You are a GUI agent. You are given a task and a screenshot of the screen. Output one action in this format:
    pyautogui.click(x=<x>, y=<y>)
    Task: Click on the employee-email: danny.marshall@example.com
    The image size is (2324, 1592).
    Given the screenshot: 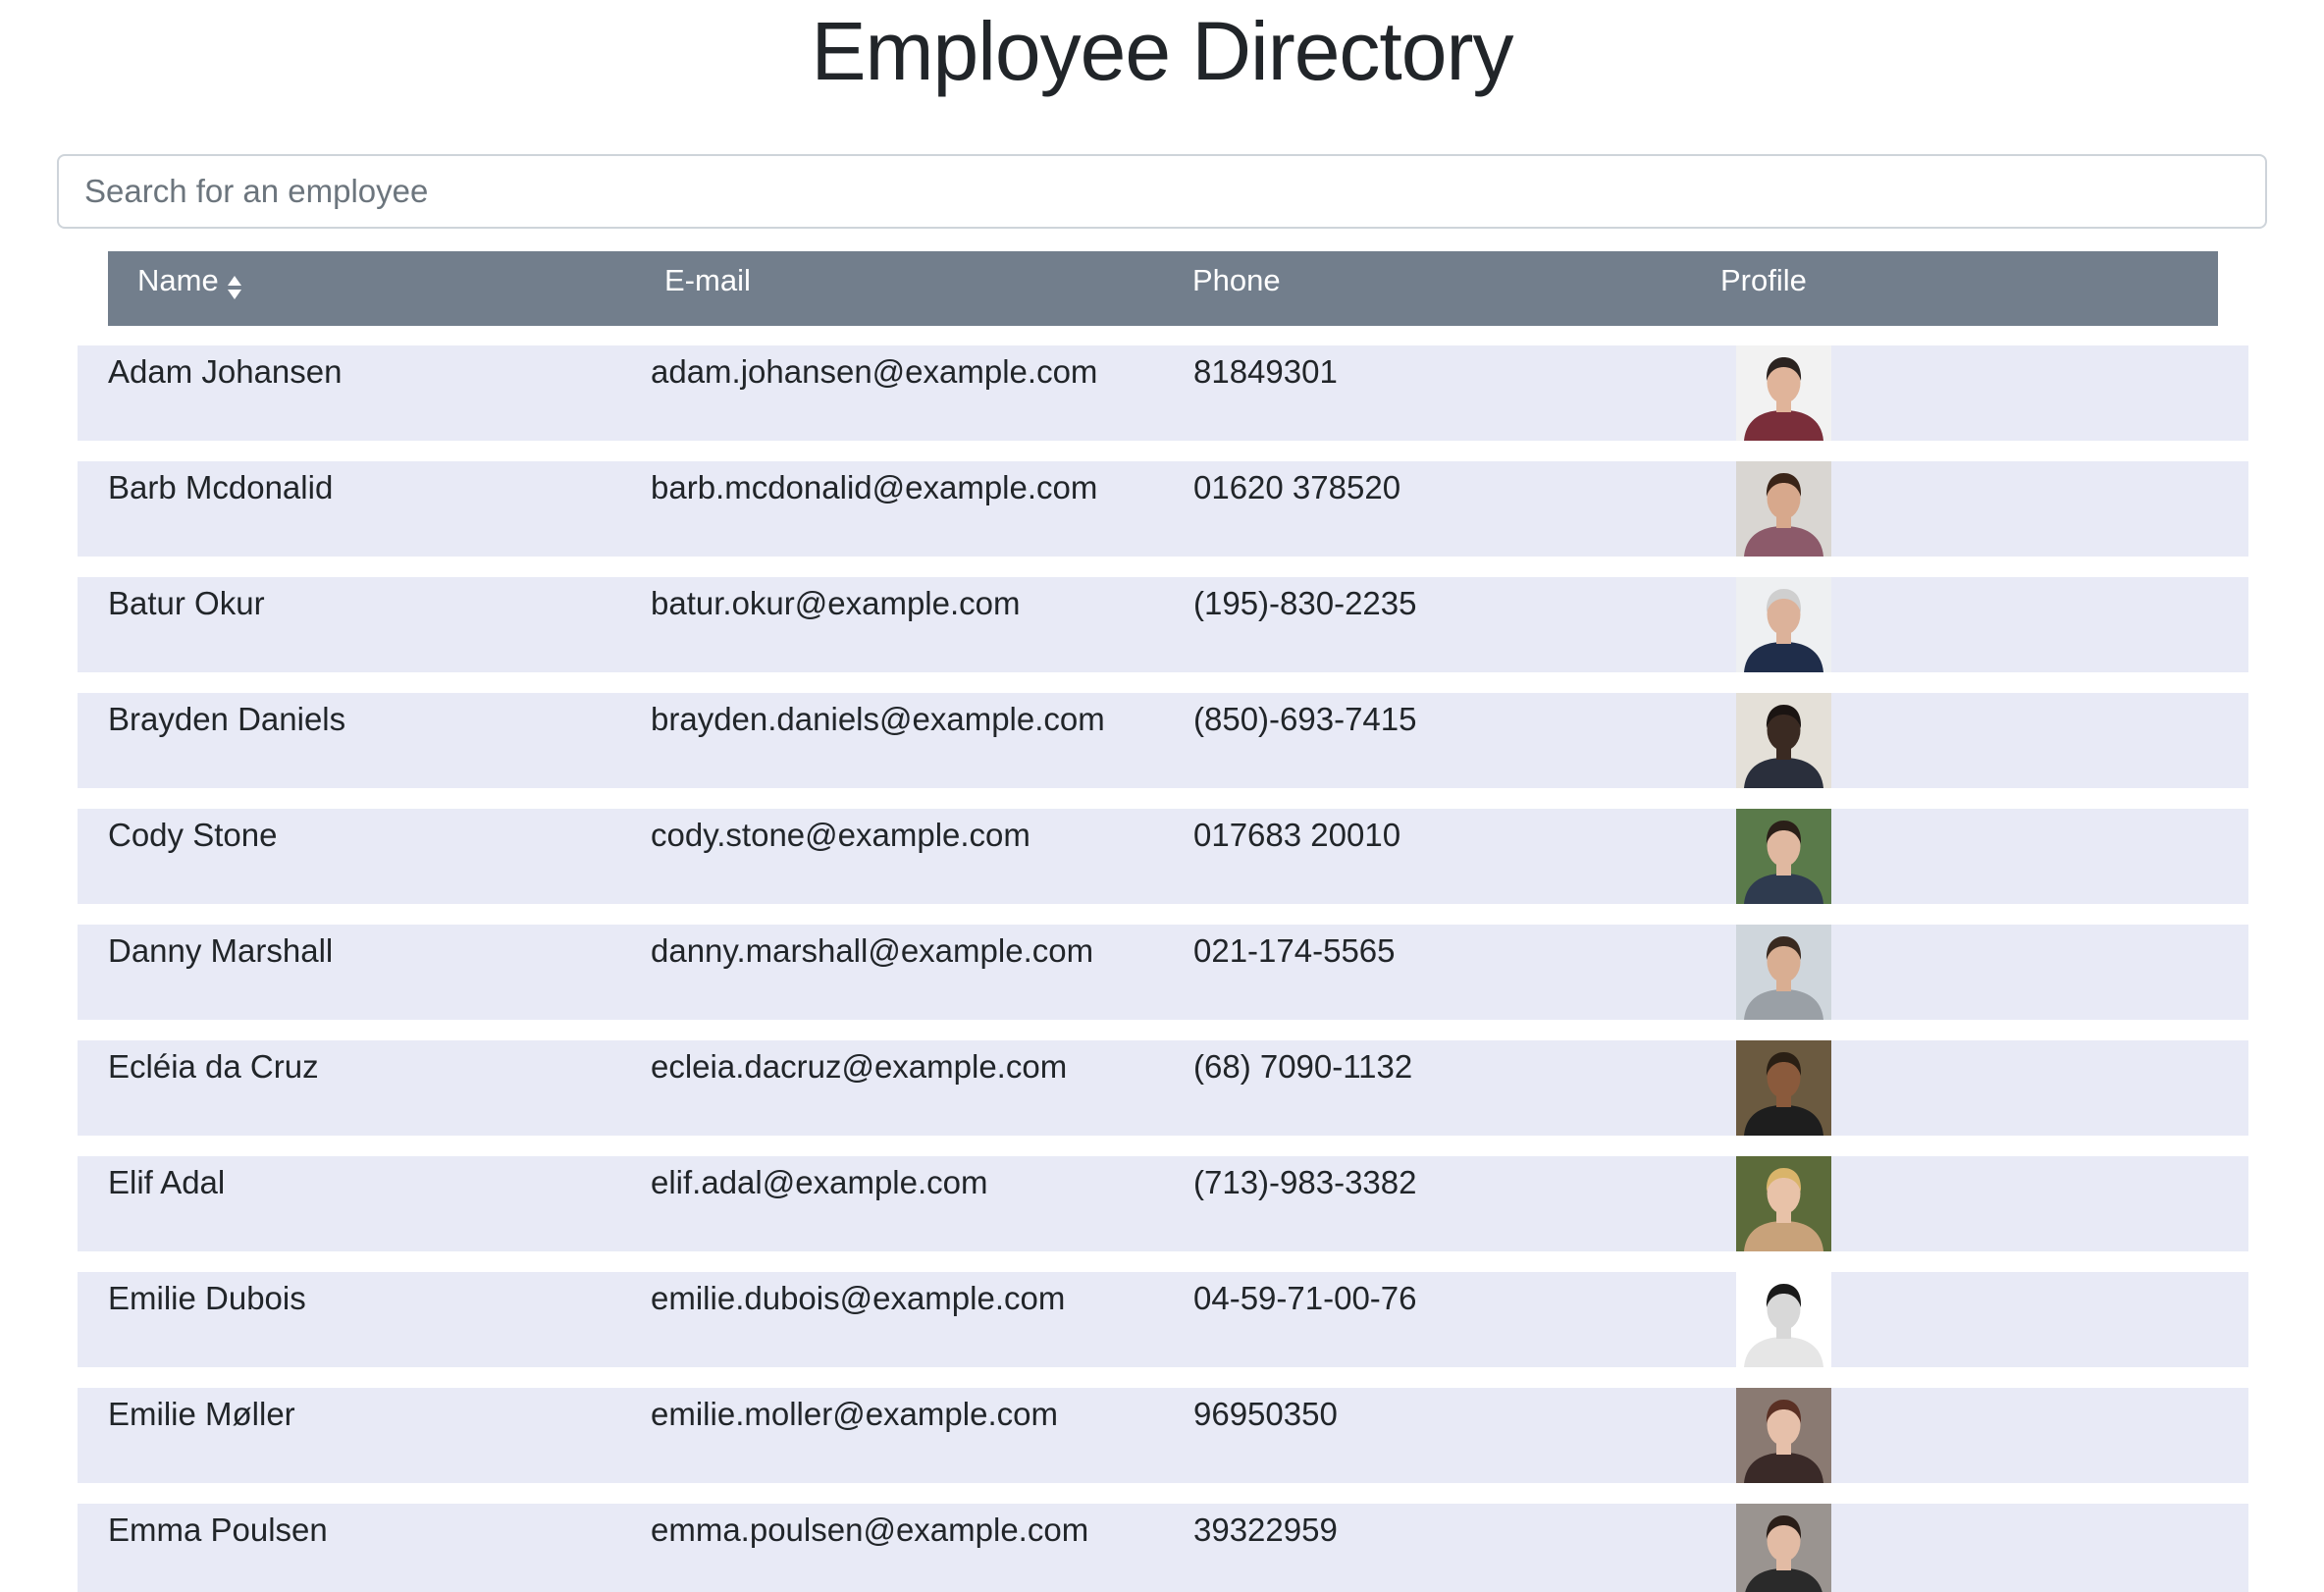 What is the action you would take?
    pyautogui.click(x=873, y=951)
    